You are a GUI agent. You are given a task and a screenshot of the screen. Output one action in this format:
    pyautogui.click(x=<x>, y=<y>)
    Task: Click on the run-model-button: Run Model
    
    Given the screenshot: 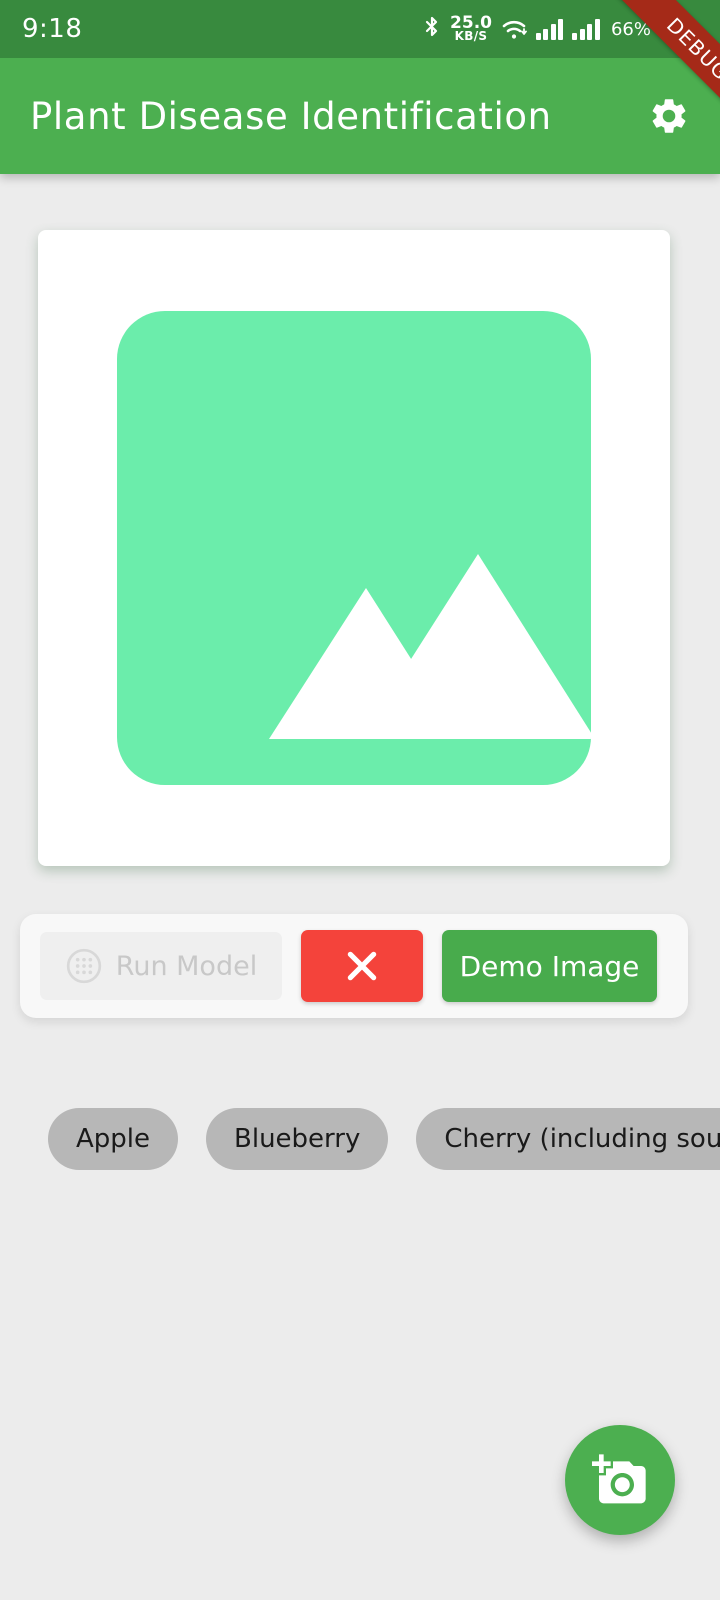 What is the action you would take?
    pyautogui.click(x=161, y=966)
    